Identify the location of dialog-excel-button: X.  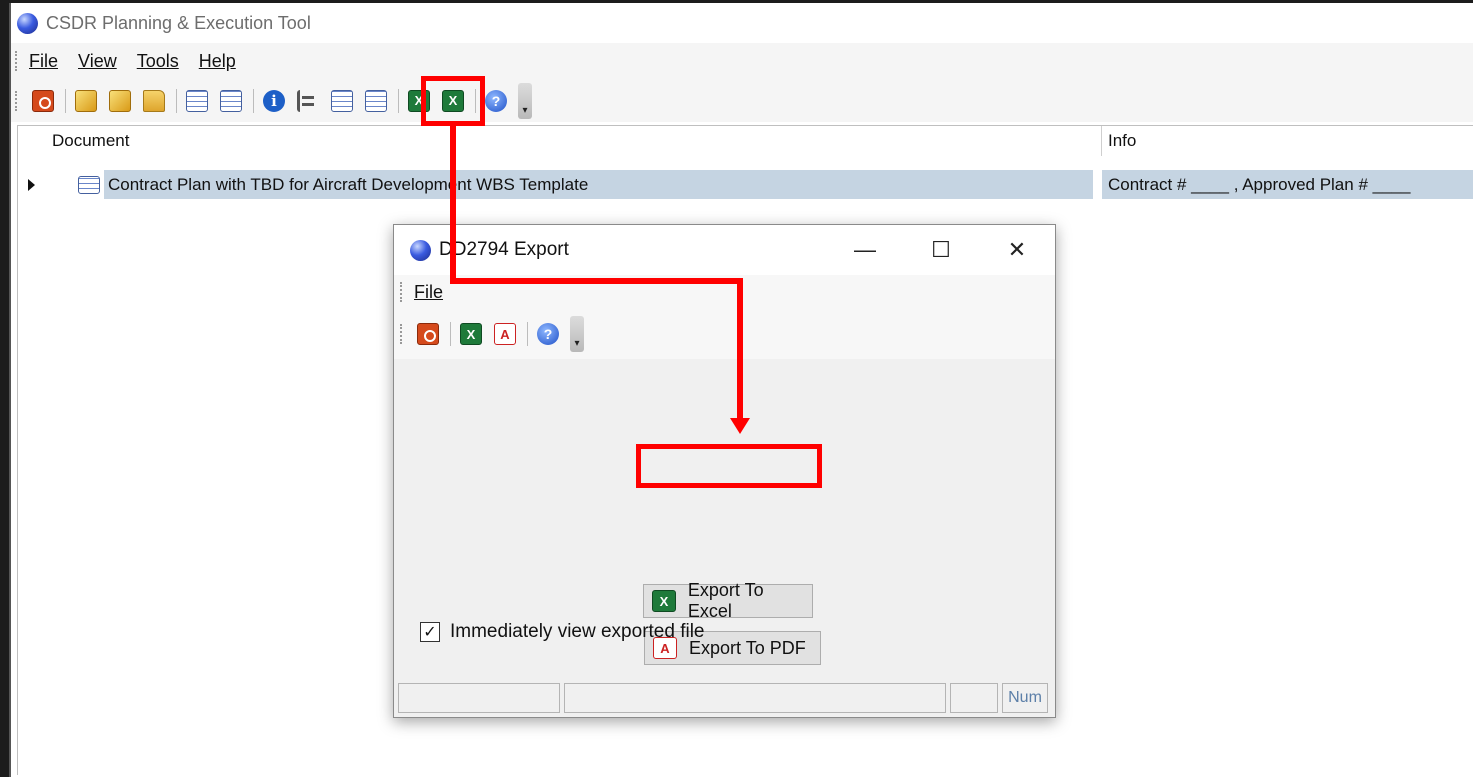
(471, 334).